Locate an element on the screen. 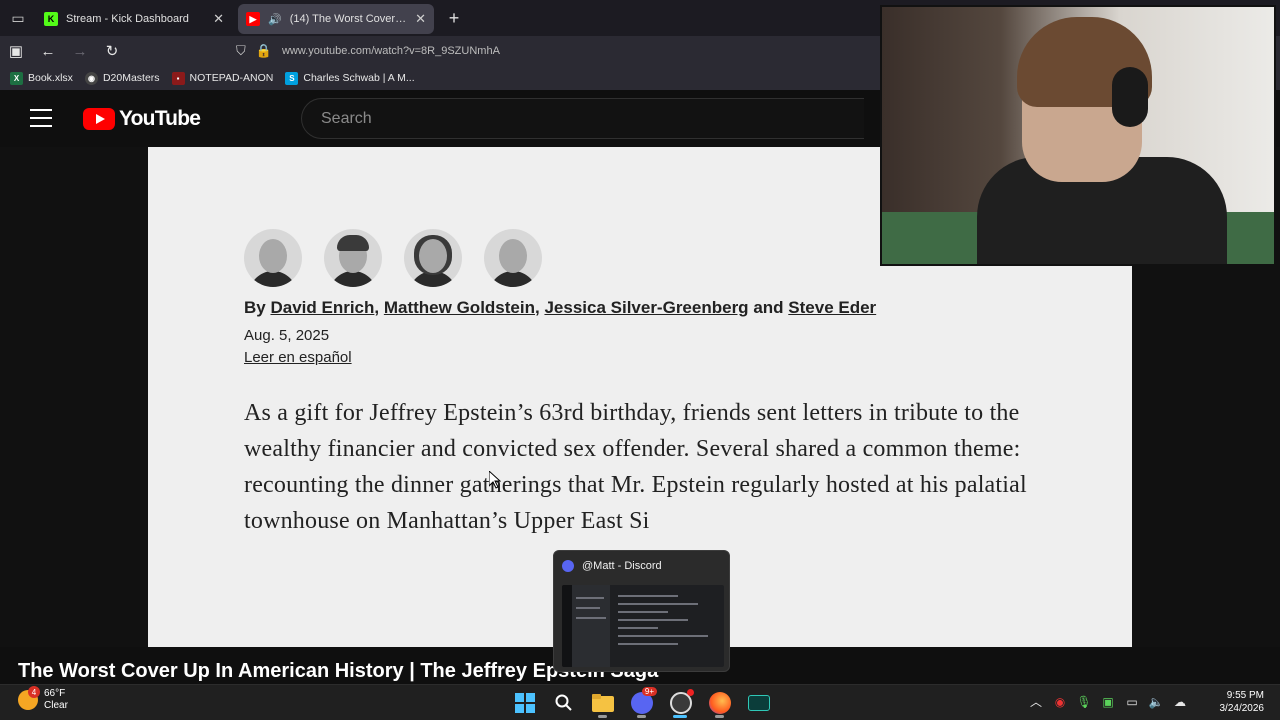 The width and height of the screenshot is (1280, 720). taskbar-apps: 9+ is located at coordinates (641, 702).